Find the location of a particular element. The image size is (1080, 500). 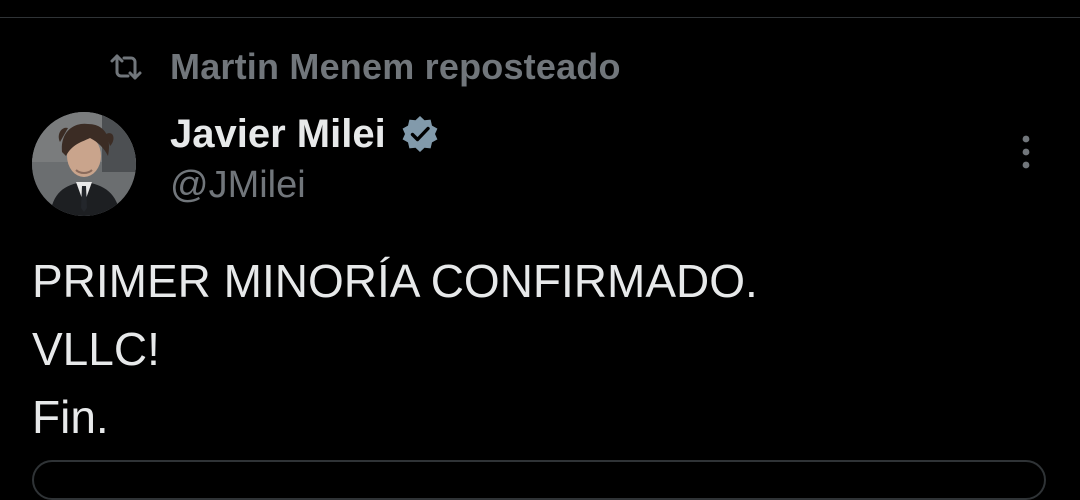

more-options-button is located at coordinates (1026, 154).